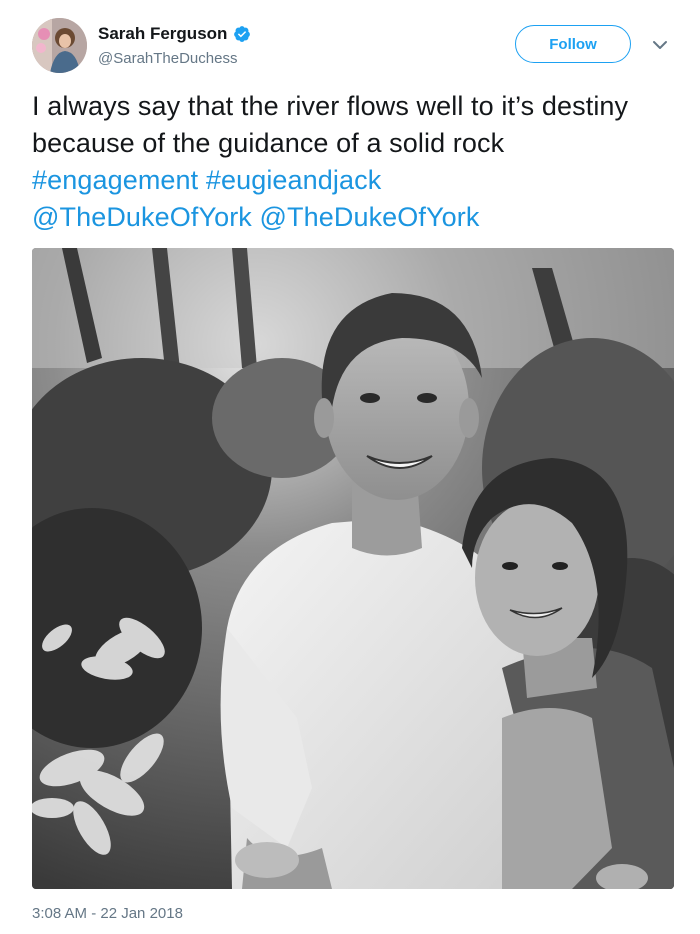 This screenshot has width=700, height=934. What do you see at coordinates (293, 180) in the screenshot?
I see `hashtag-link: #eugieandjack` at bounding box center [293, 180].